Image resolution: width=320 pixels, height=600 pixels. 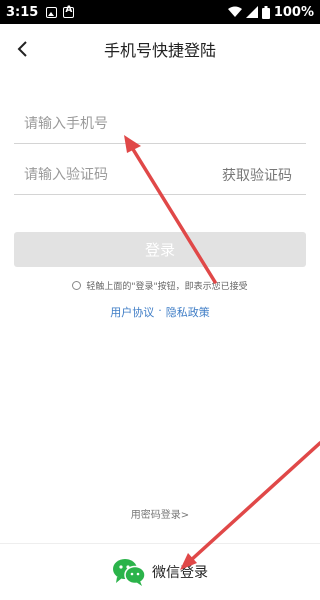 I want to click on wechat-login-button: 微信登录, so click(x=160, y=572).